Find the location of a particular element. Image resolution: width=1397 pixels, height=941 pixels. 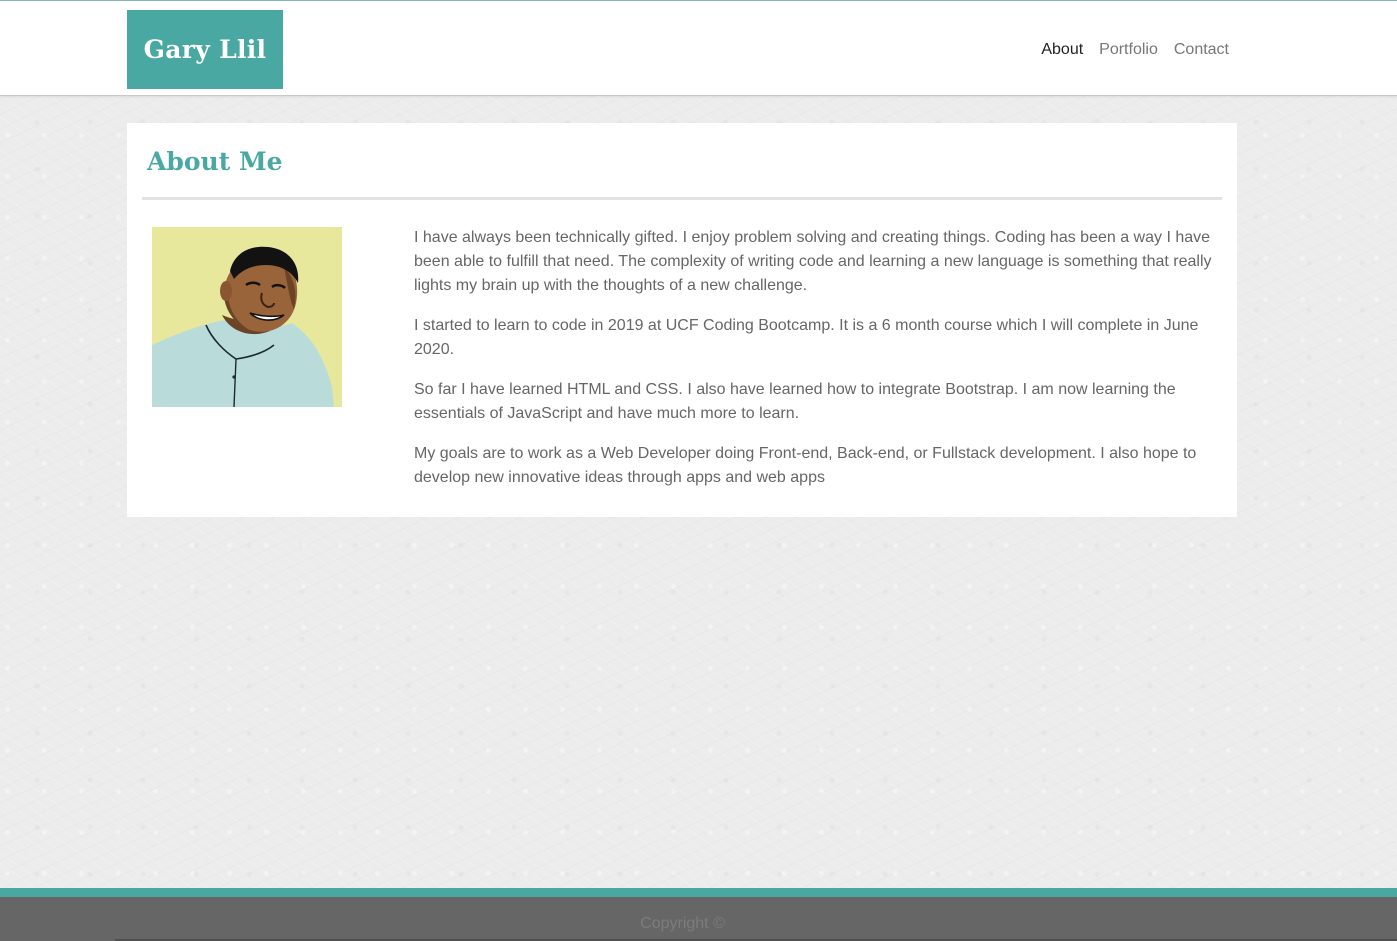

nav-link-about: About is located at coordinates (1062, 50).